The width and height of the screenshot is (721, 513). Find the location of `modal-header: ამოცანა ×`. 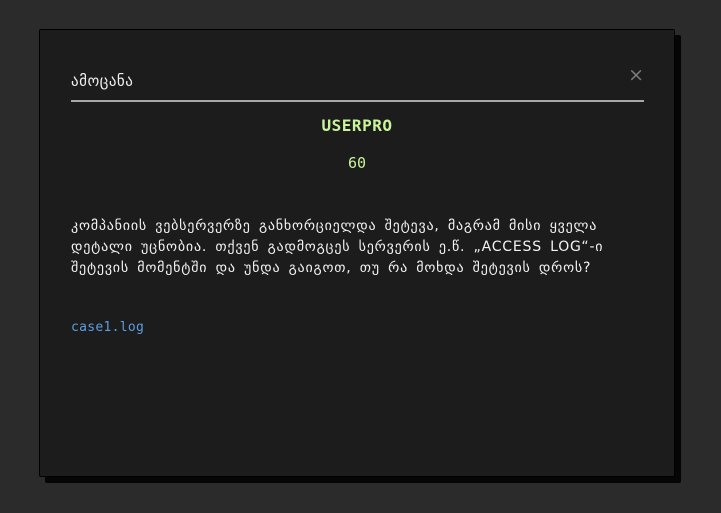

modal-header: ამოცანა × is located at coordinates (357, 84).